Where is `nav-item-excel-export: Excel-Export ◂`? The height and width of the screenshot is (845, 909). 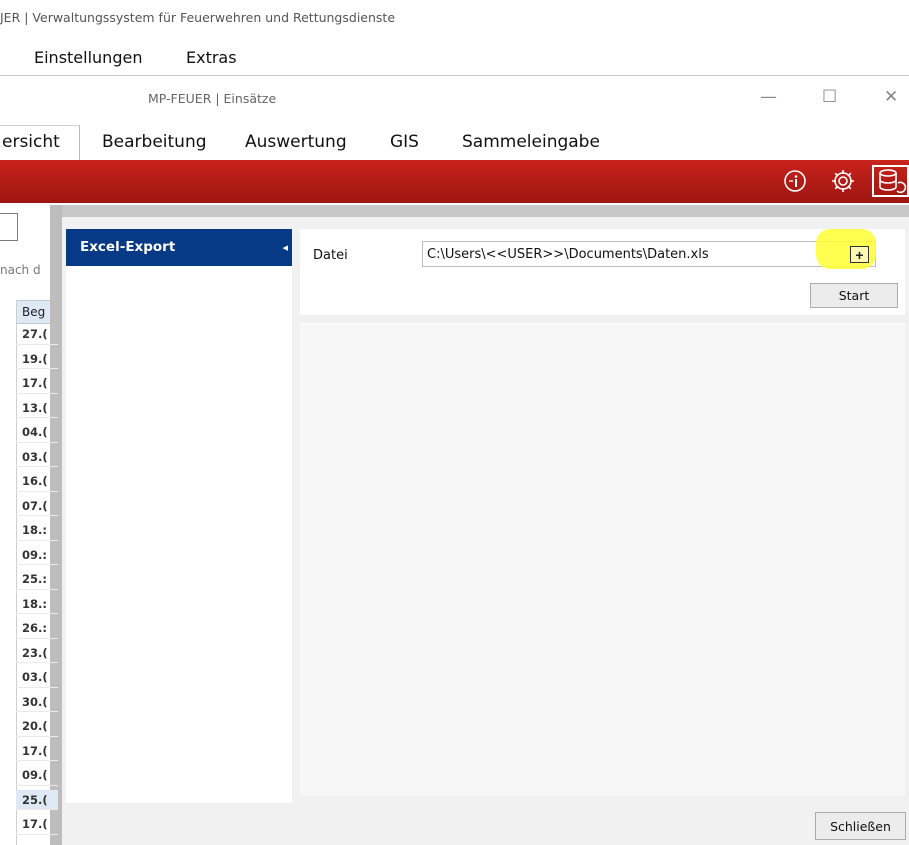
nav-item-excel-export: Excel-Export ◂ is located at coordinates (179, 247).